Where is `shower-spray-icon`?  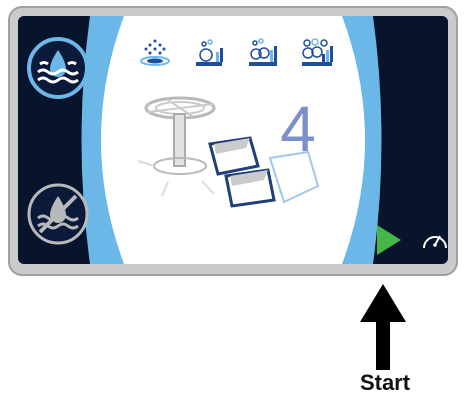 shower-spray-icon is located at coordinates (155, 52).